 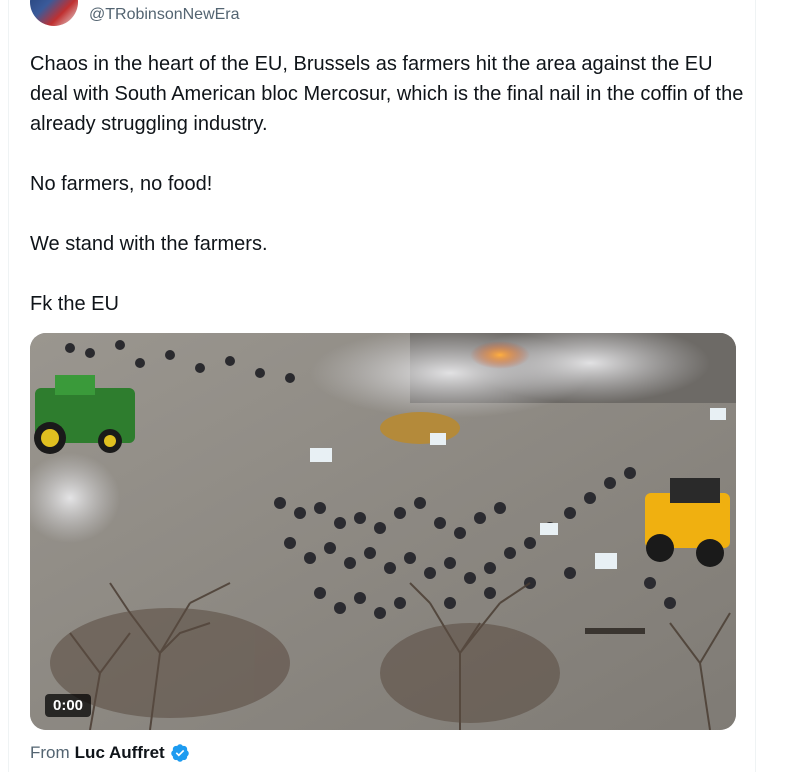 What do you see at coordinates (179, 753) in the screenshot?
I see `verified-badge-icon` at bounding box center [179, 753].